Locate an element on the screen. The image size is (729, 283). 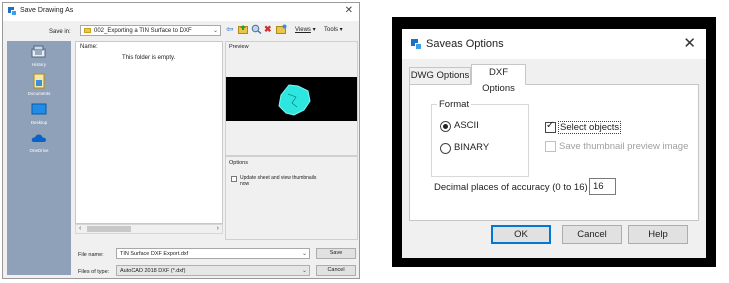
new-folder-icon is located at coordinates (281, 29).